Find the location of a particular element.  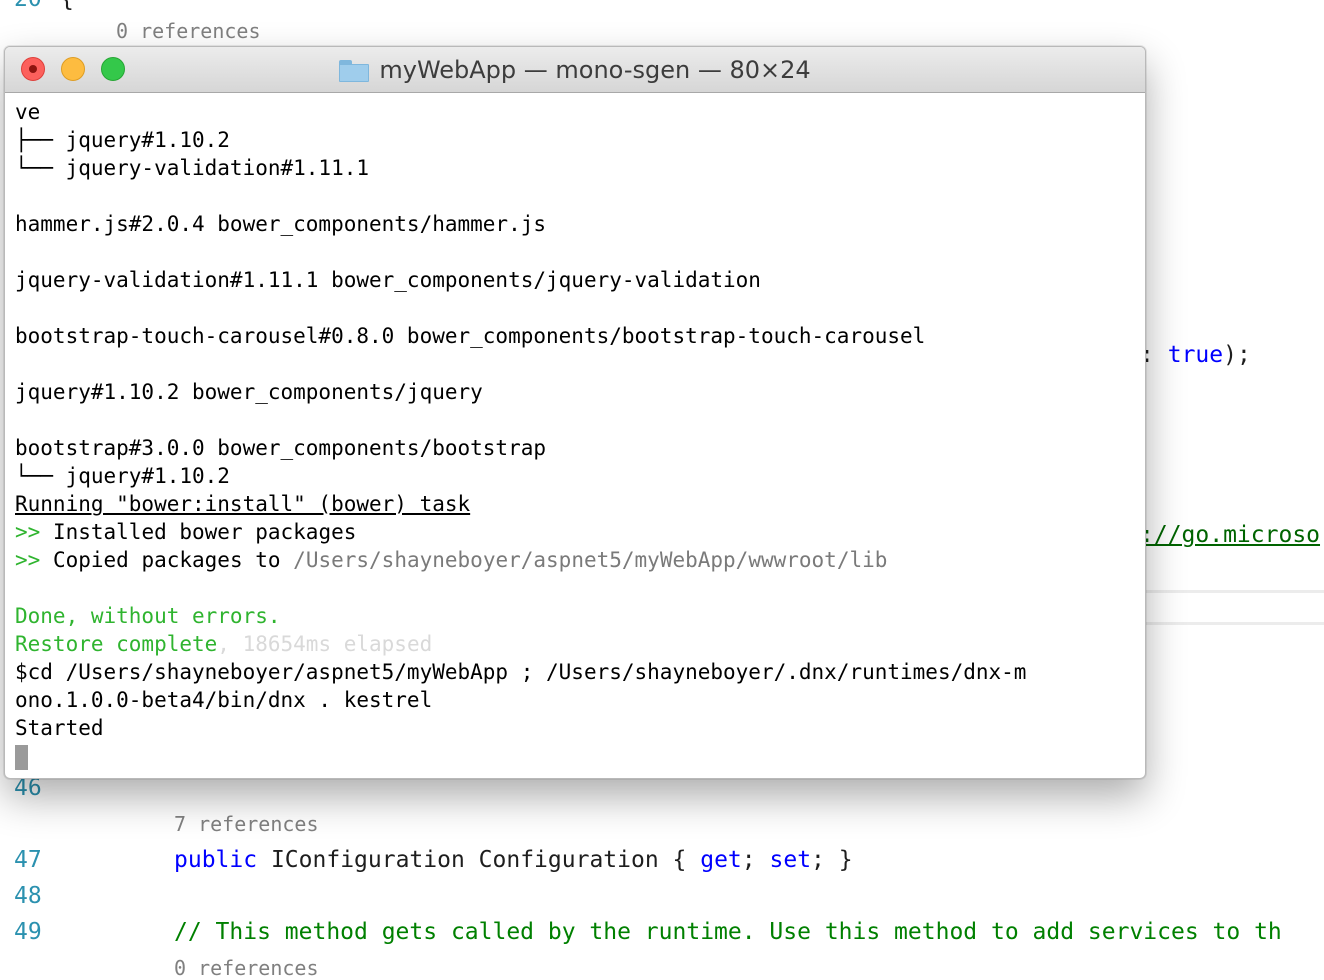

codelens-references-7: 7 references is located at coordinates (246, 824).